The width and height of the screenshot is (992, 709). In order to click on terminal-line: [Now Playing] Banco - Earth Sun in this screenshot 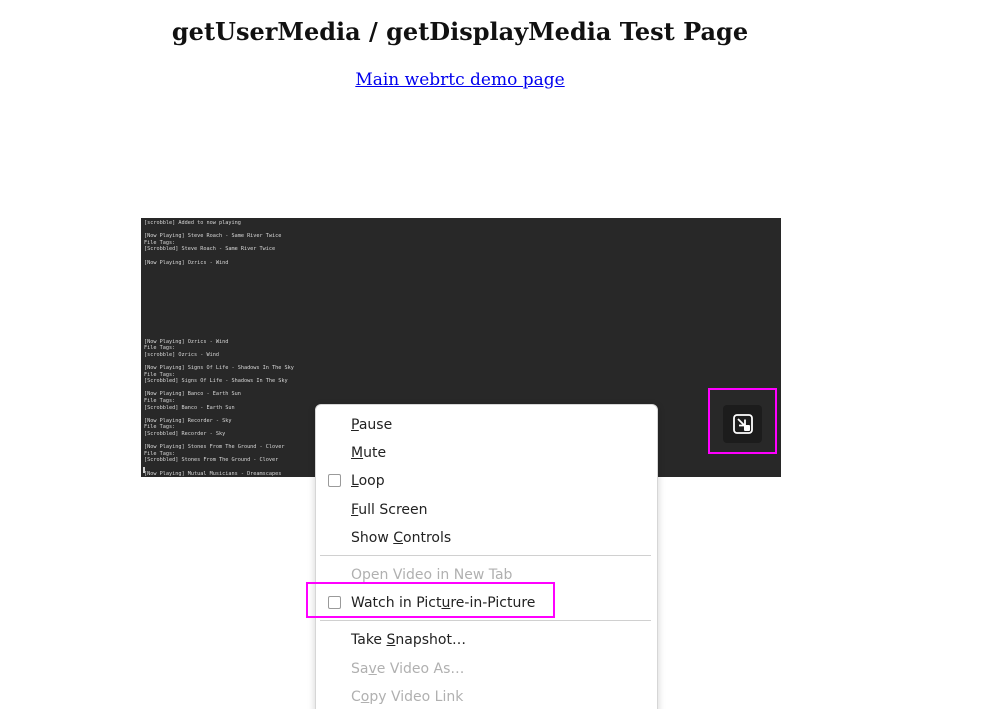, I will do `click(192, 394)`.